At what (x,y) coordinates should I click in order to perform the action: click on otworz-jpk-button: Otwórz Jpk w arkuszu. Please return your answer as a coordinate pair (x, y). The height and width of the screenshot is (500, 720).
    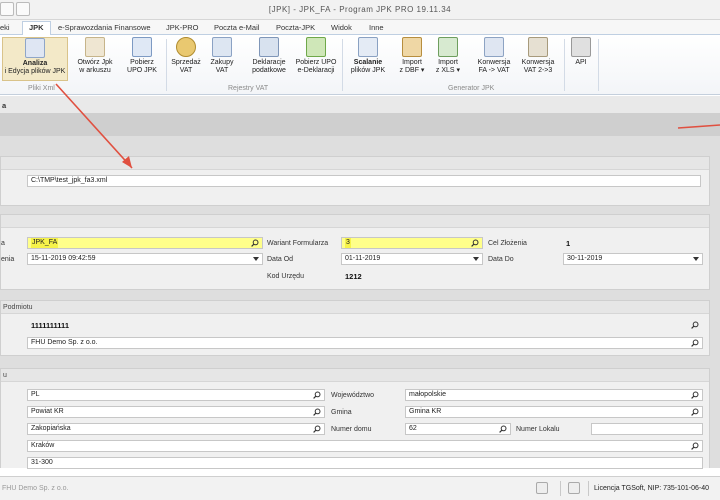
    Looking at the image, I should click on (95, 56).